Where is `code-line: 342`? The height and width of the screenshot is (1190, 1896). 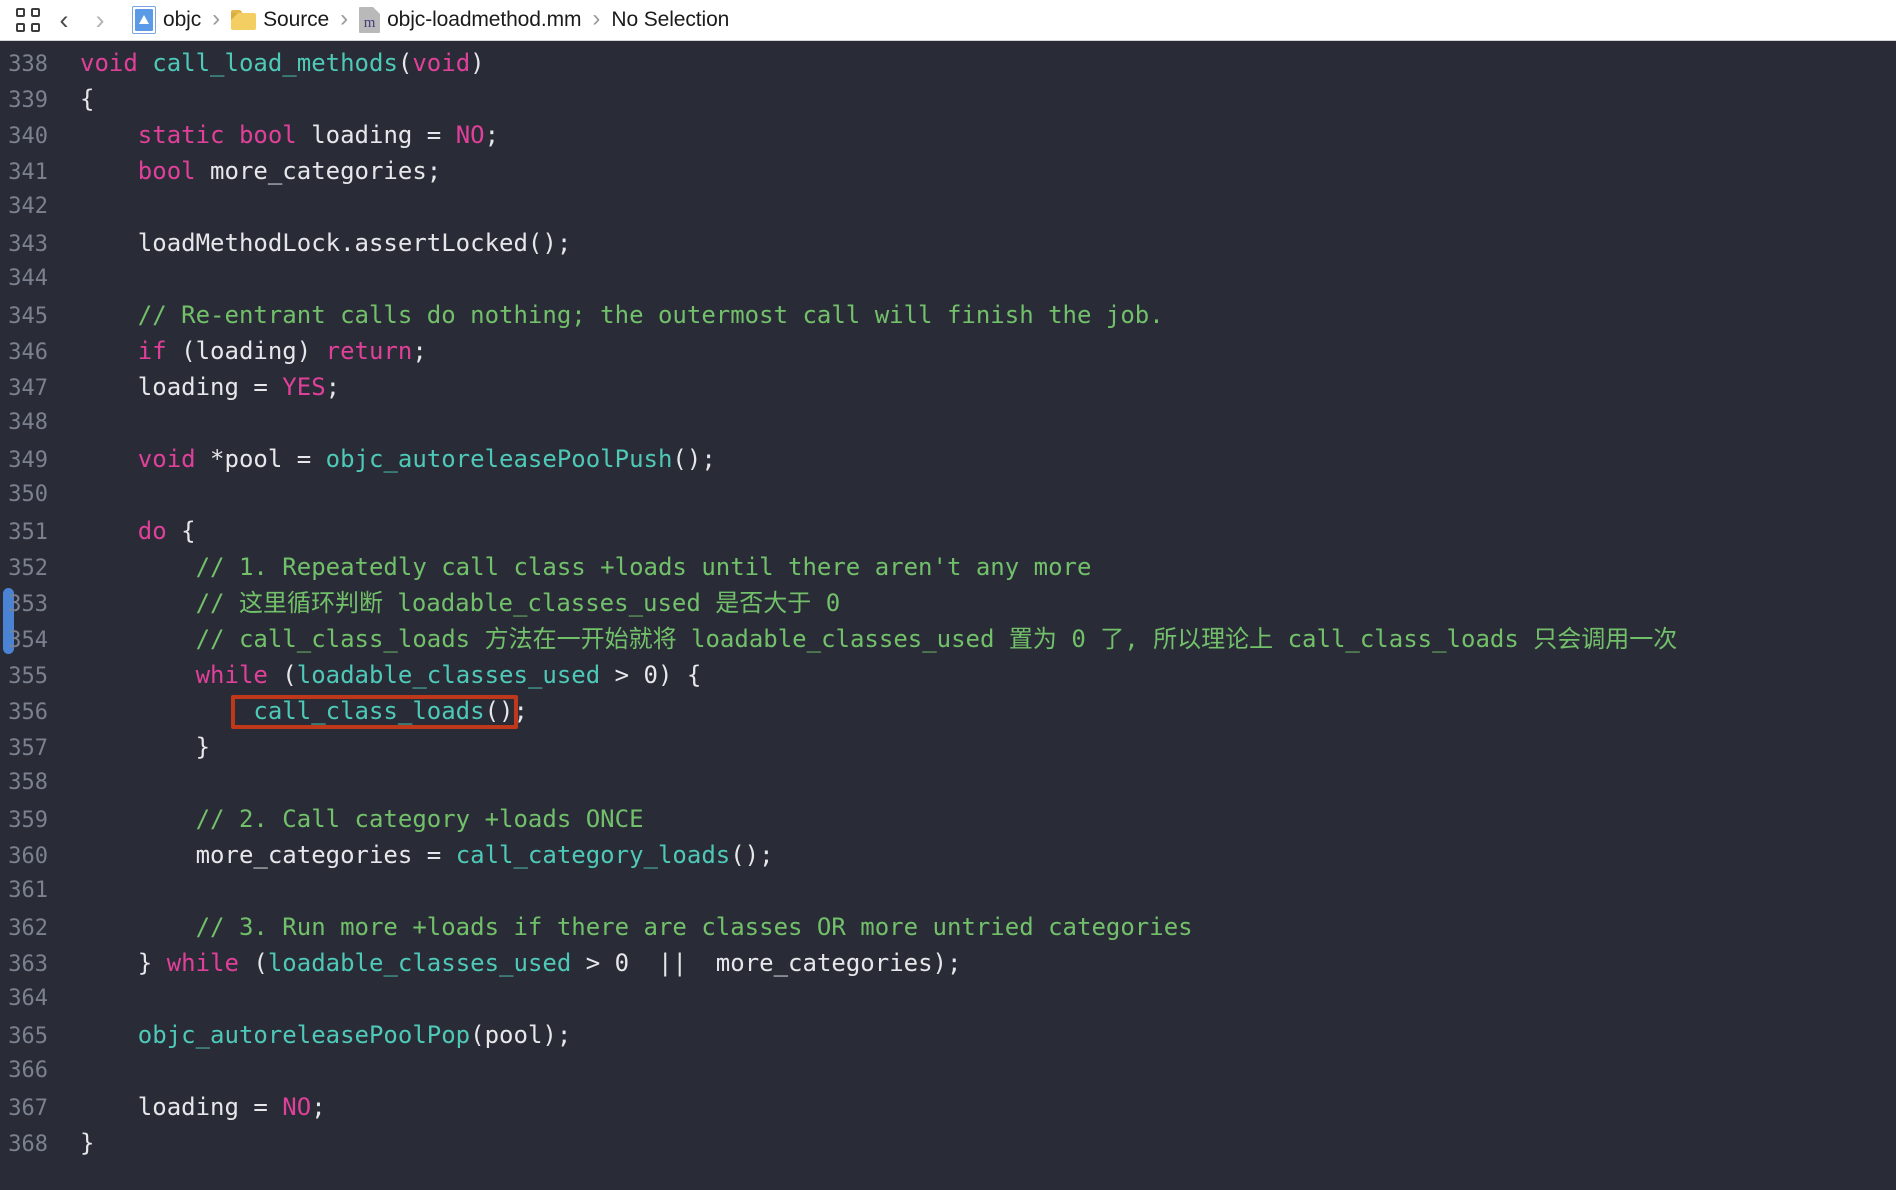
code-line: 342 is located at coordinates (948, 207).